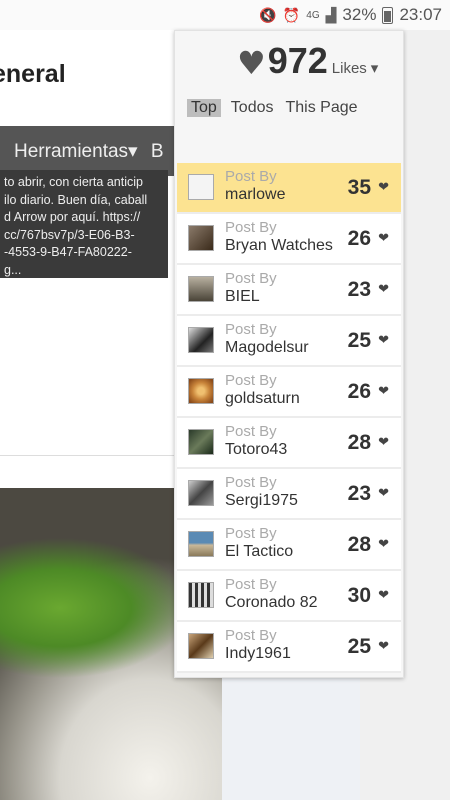  Describe the element at coordinates (291, 14) in the screenshot. I see `alarm-icon: ⏰` at that location.